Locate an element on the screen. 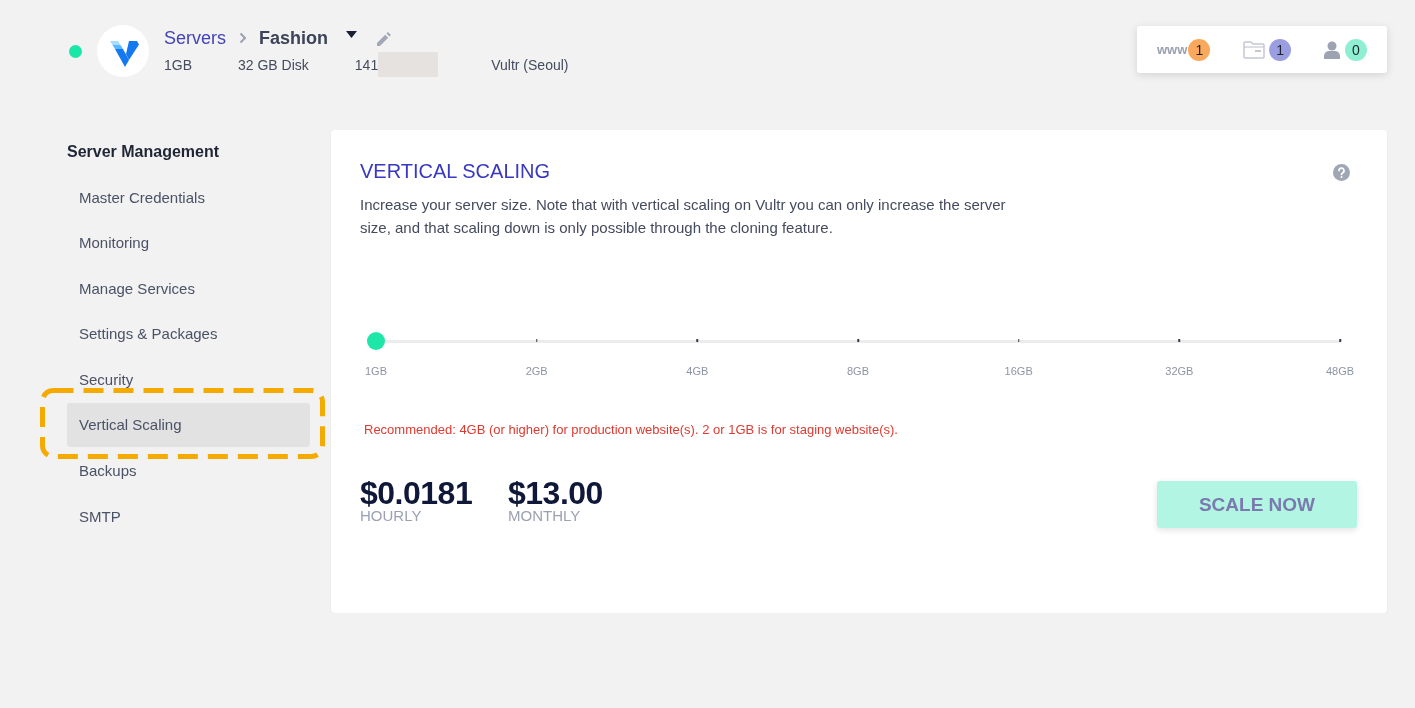 This screenshot has height=708, width=1415. help-icon is located at coordinates (1341, 172).